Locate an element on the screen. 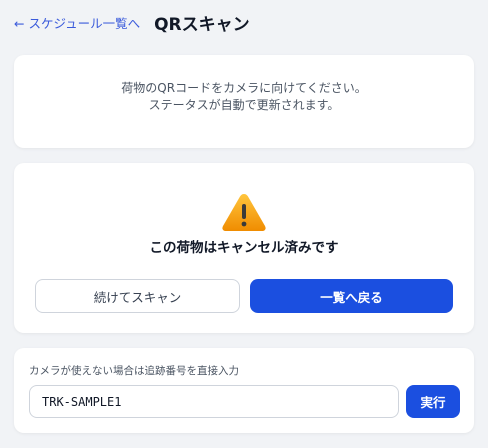 The height and width of the screenshot is (448, 488). tracking-number-input is located at coordinates (214, 401).